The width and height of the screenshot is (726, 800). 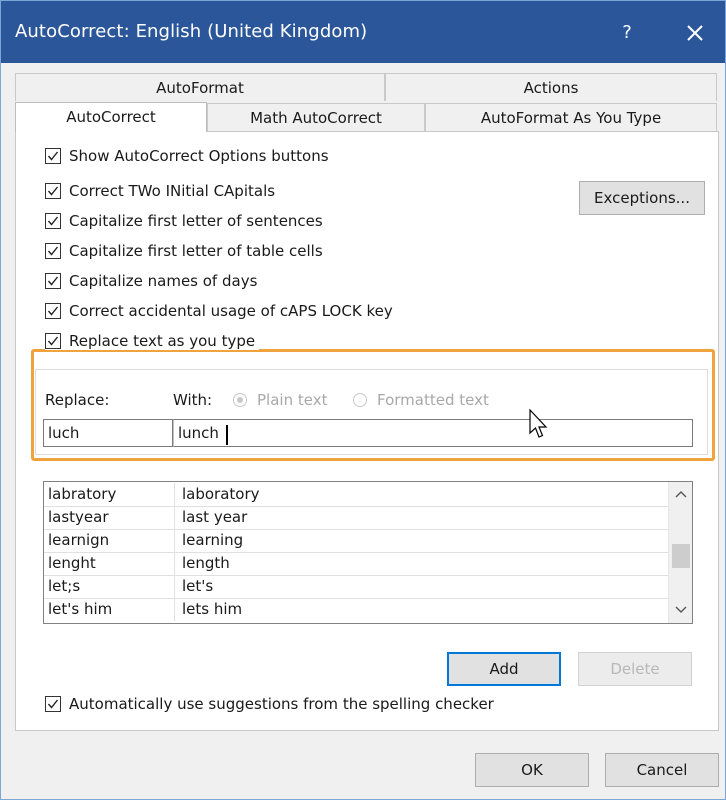 I want to click on capitalize-days-label: Capitalize names of days, so click(x=163, y=281).